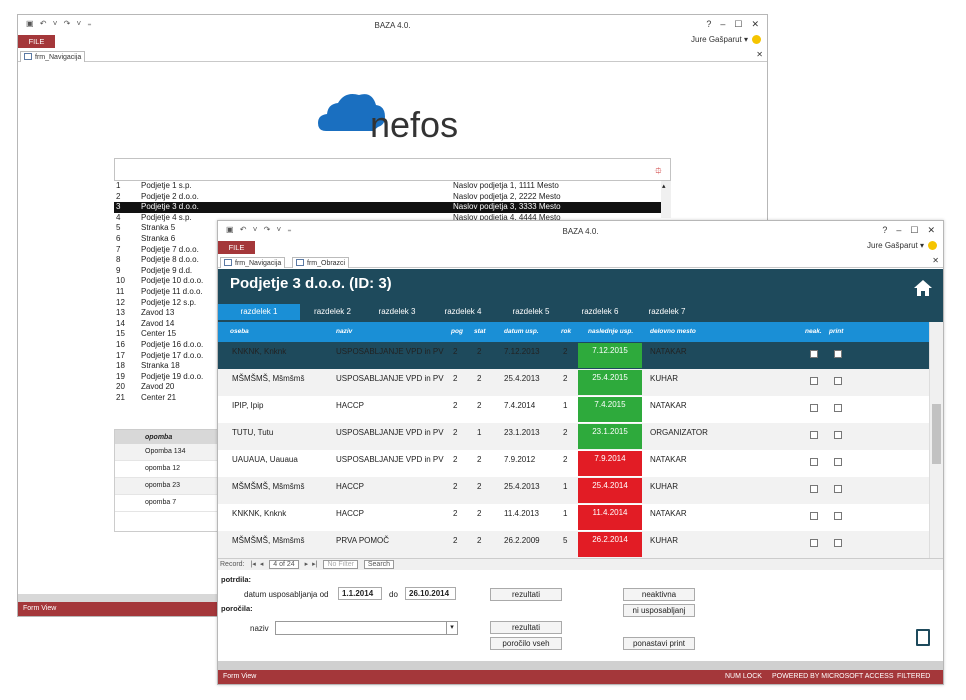 Image resolution: width=966 pixels, height=700 pixels. What do you see at coordinates (531, 312) in the screenshot?
I see `tab-razdelek-5: razdelek 5` at bounding box center [531, 312].